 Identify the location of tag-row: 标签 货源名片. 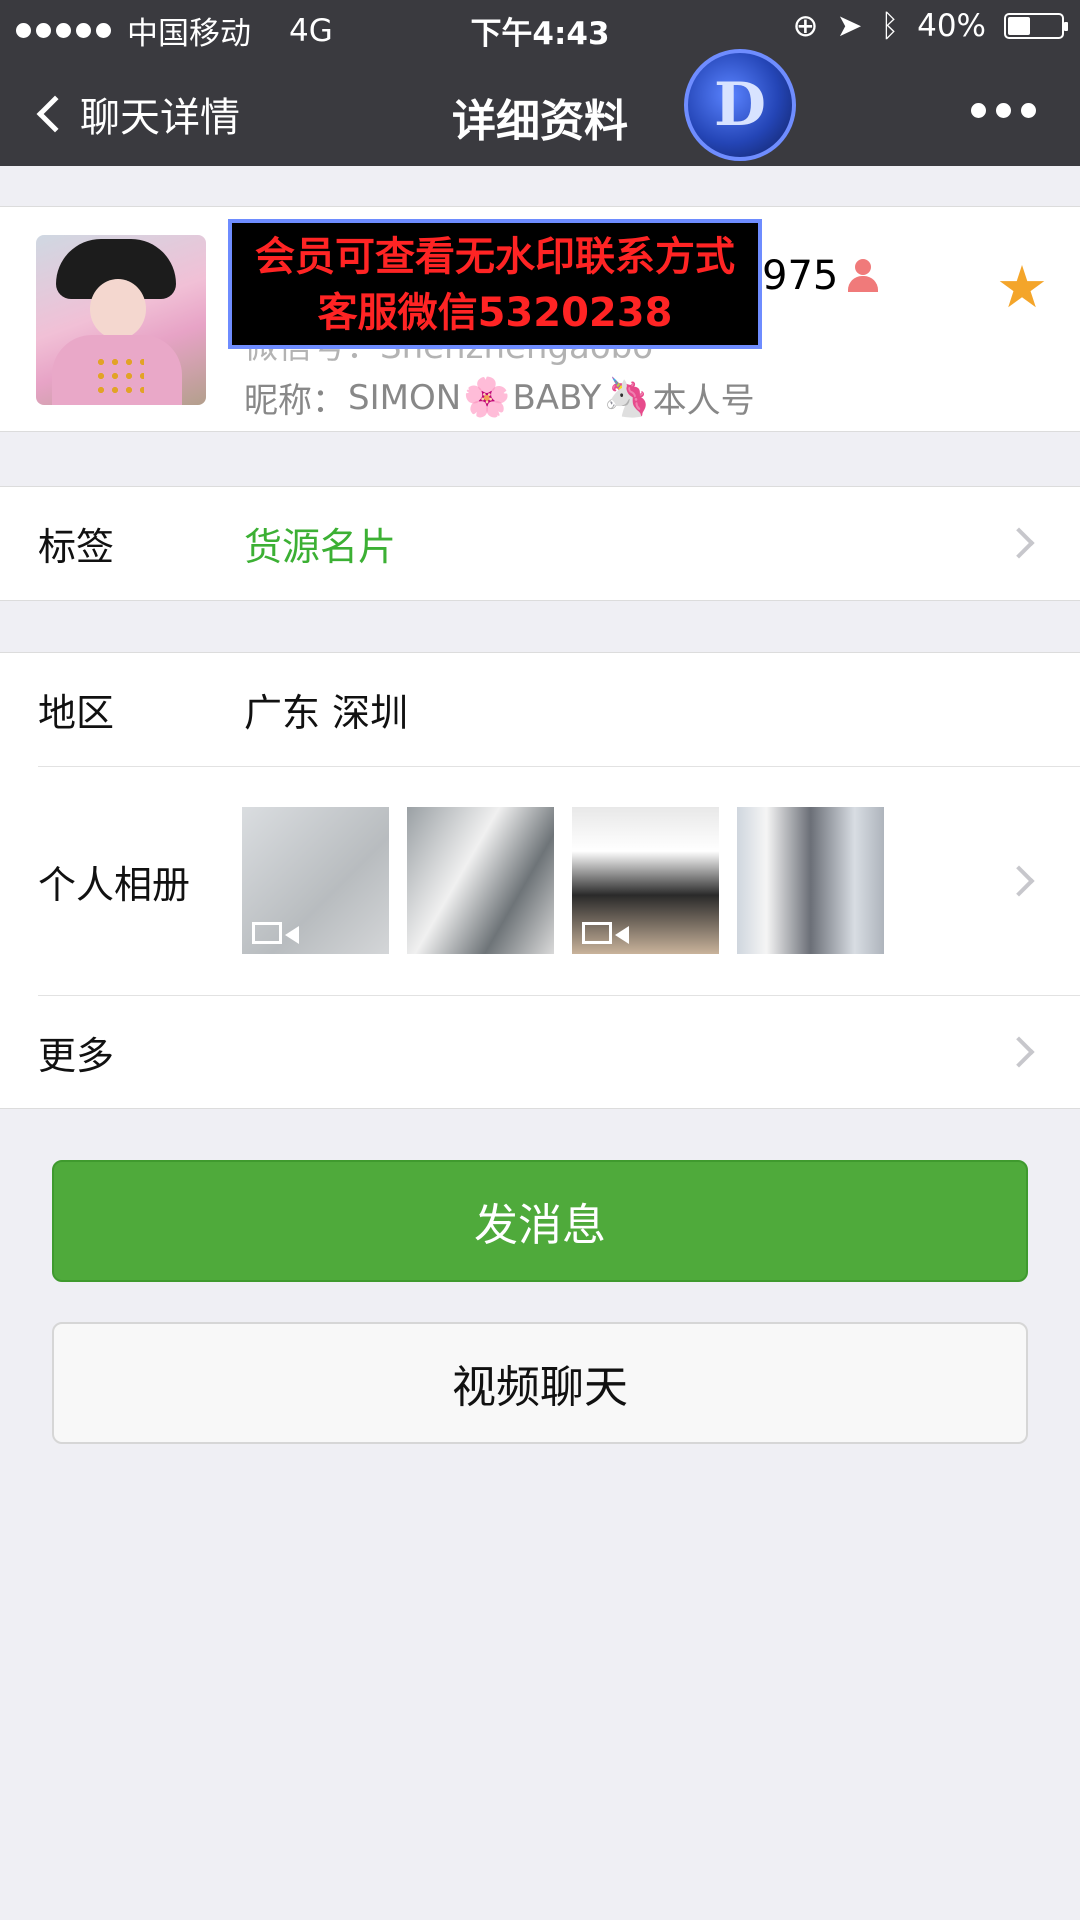
(540, 543).